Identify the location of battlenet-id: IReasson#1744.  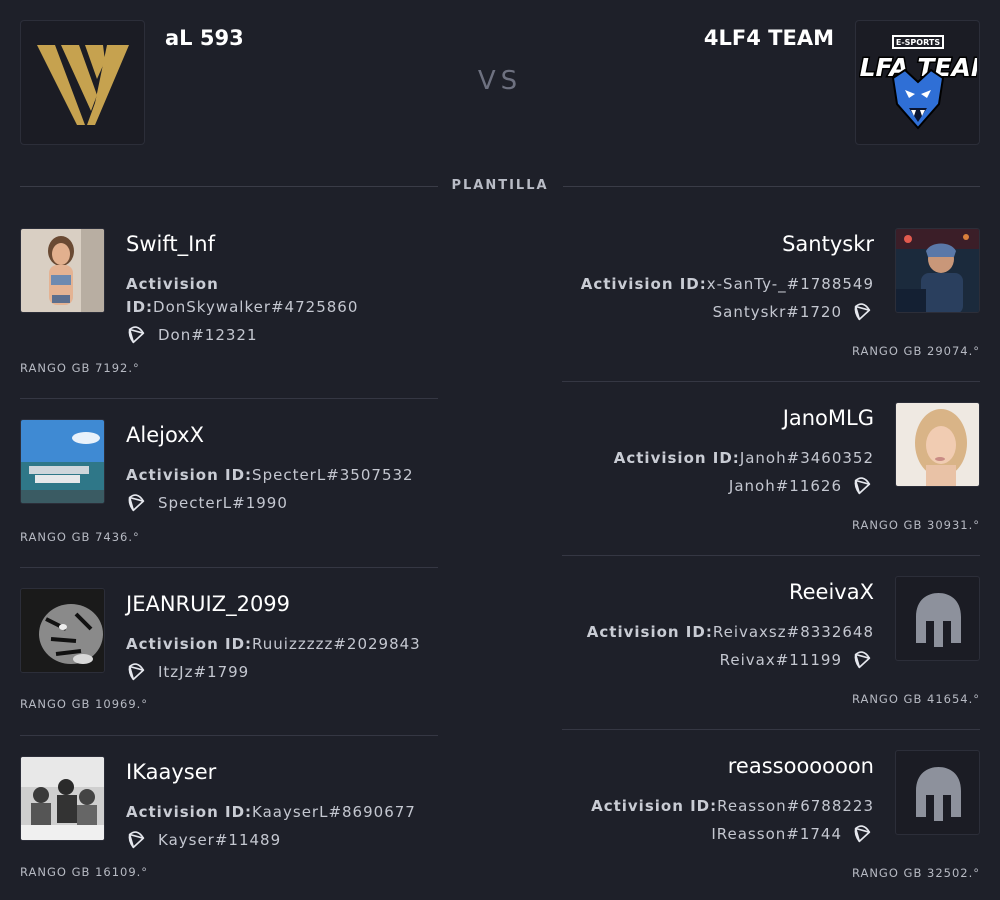
(792, 834).